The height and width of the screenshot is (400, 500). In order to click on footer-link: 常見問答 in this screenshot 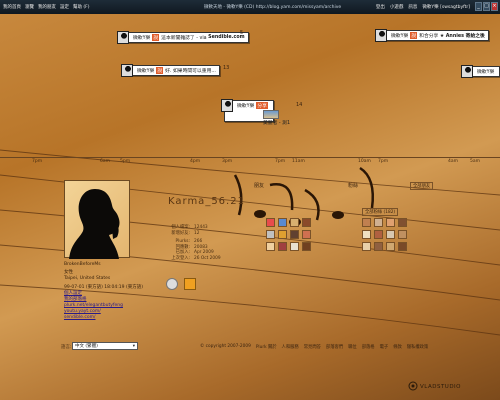, I will do `click(312, 347)`.